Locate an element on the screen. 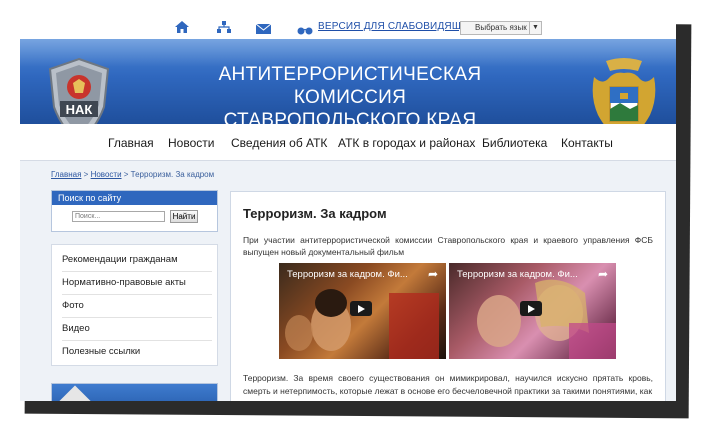 Image resolution: width=701 pixels, height=425 pixels. language-select: Выбрать язык ▼ is located at coordinates (501, 28).